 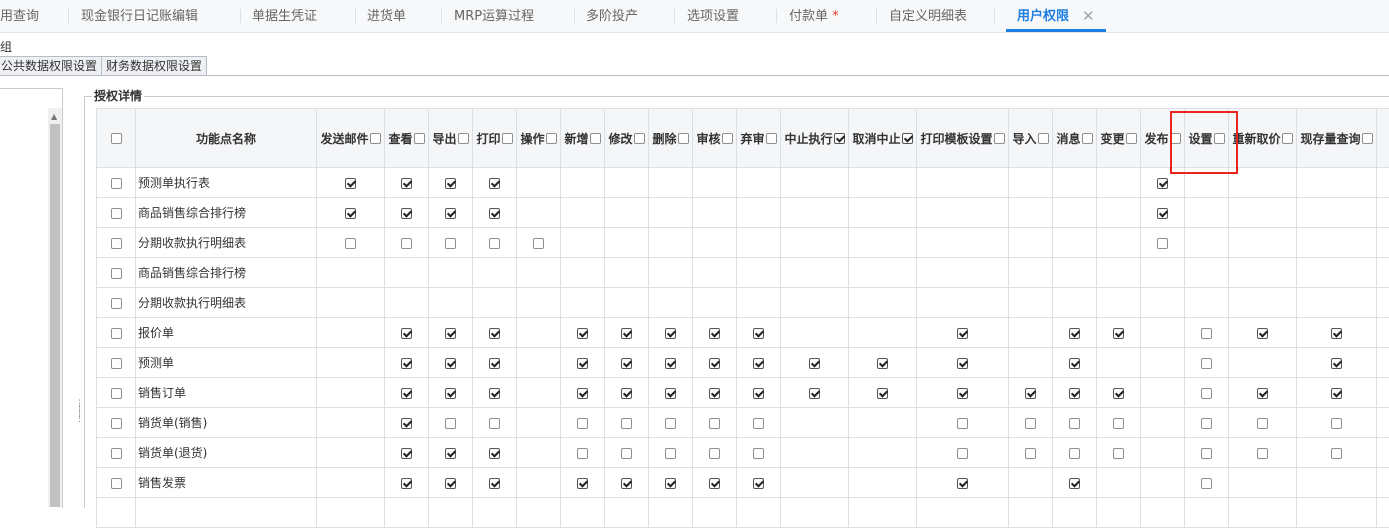 I want to click on tab-user-permissions: 用户权限, so click(x=1043, y=16).